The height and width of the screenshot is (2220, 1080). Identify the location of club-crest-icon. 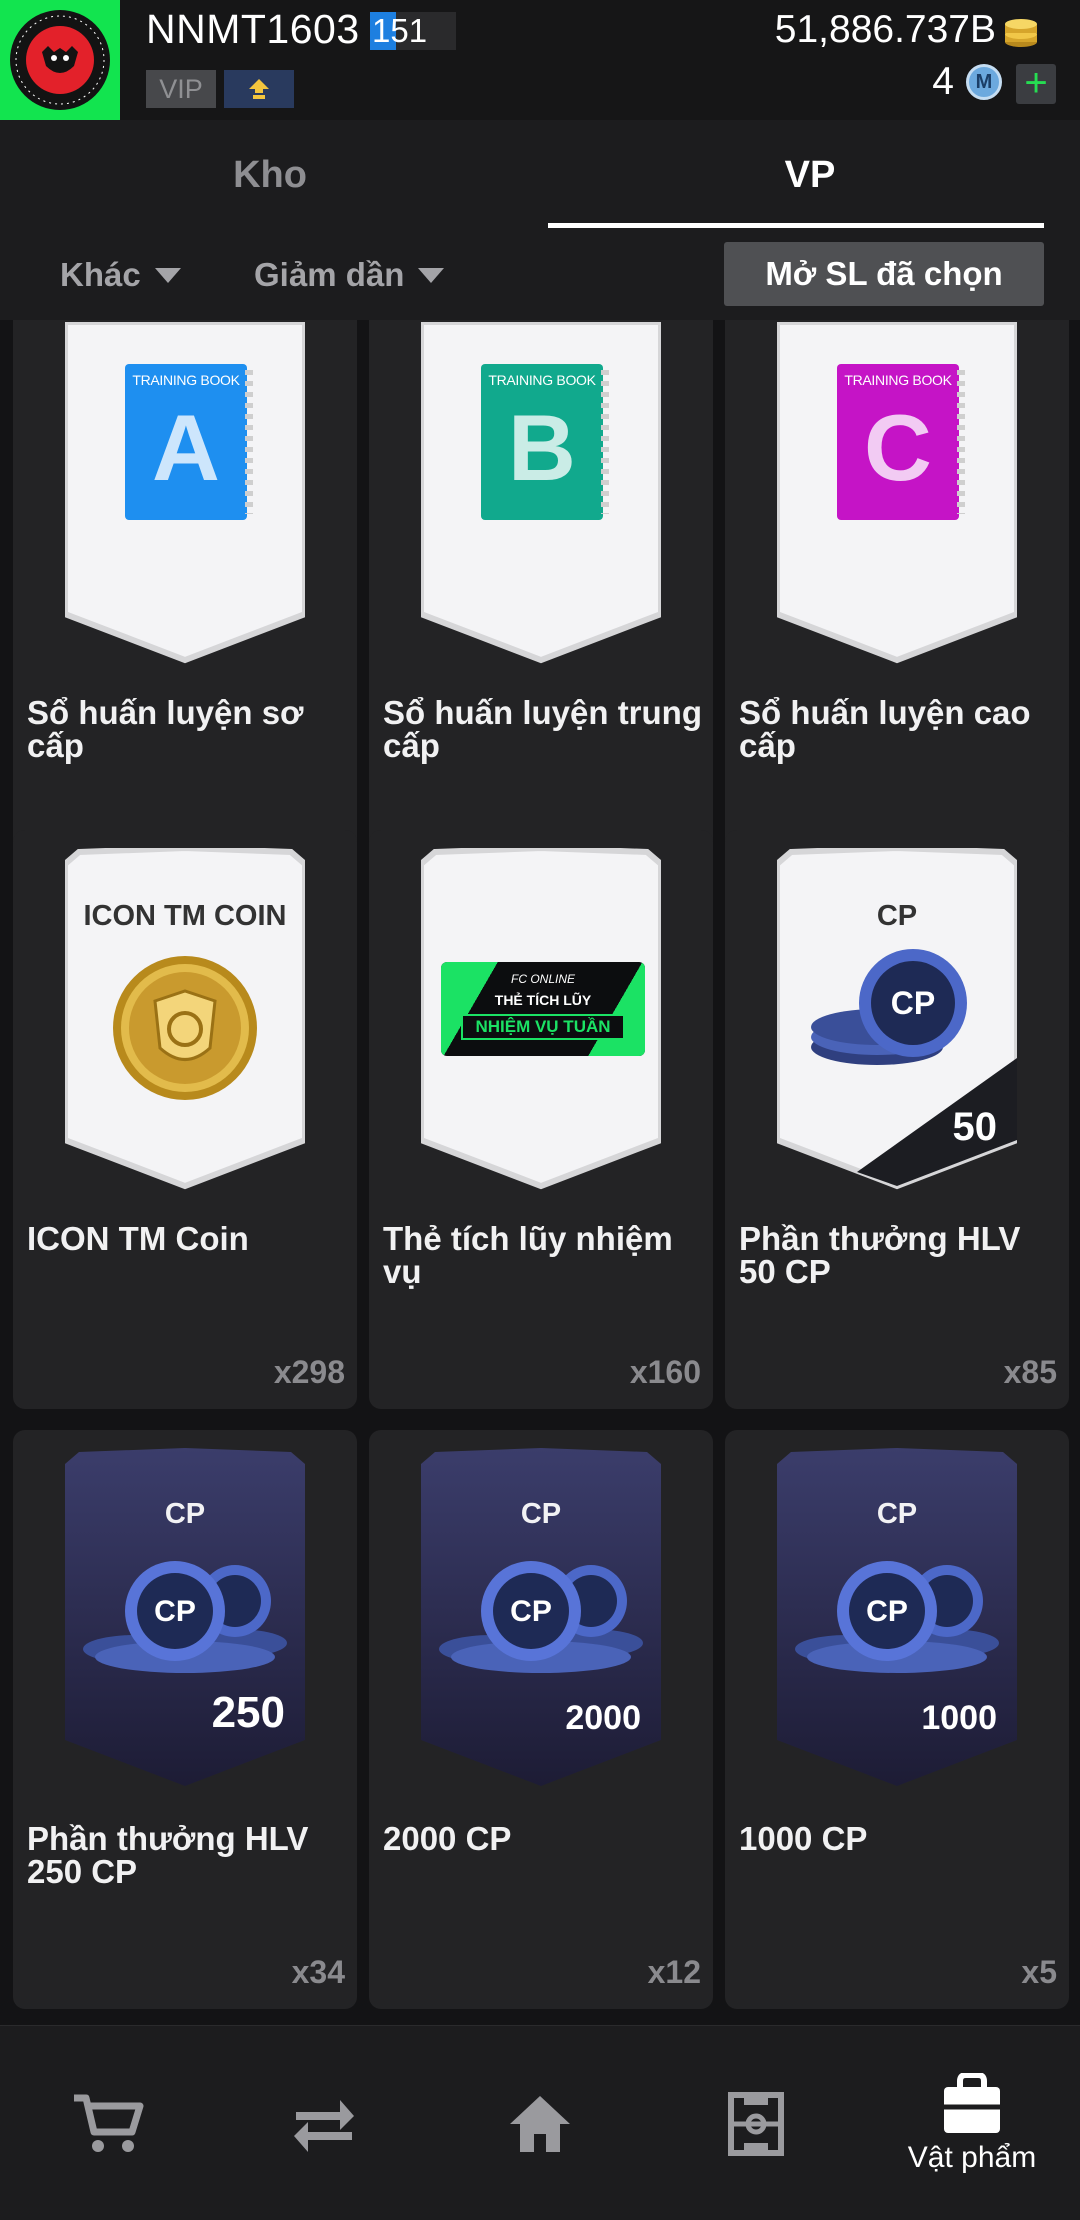
(60, 60).